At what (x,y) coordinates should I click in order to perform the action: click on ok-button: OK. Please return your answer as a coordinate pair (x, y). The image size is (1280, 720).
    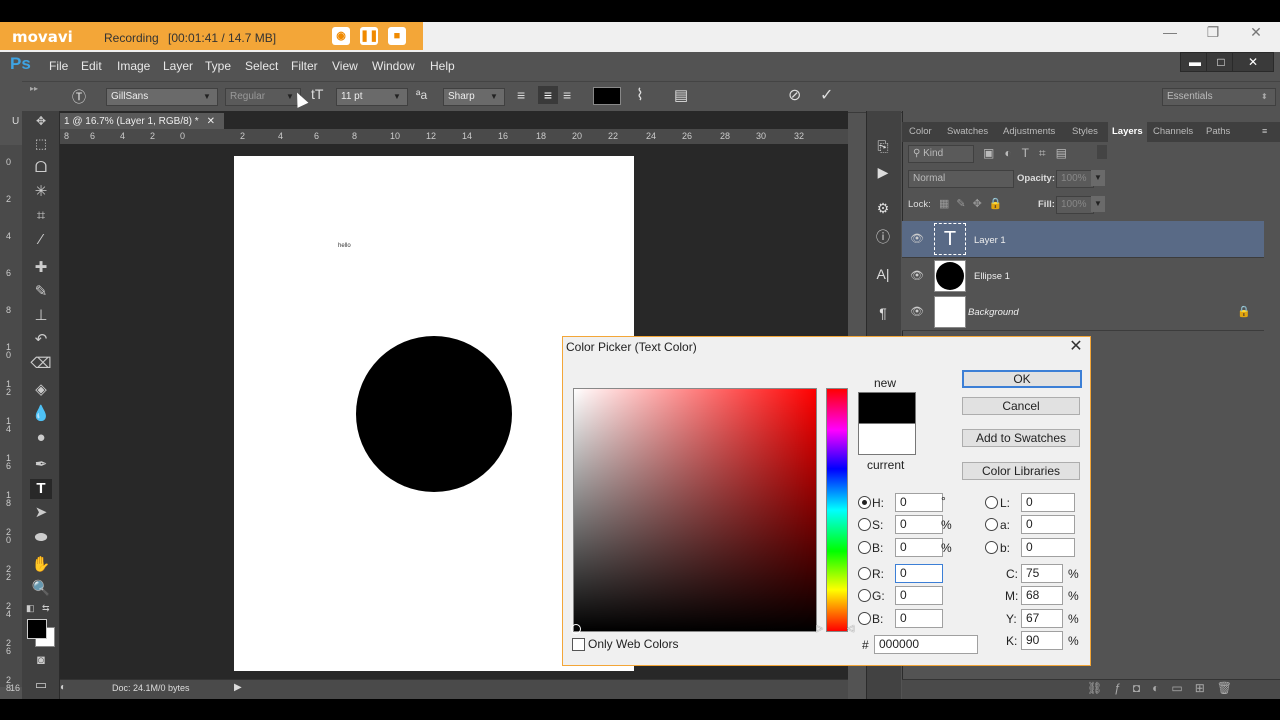
    Looking at the image, I should click on (1022, 379).